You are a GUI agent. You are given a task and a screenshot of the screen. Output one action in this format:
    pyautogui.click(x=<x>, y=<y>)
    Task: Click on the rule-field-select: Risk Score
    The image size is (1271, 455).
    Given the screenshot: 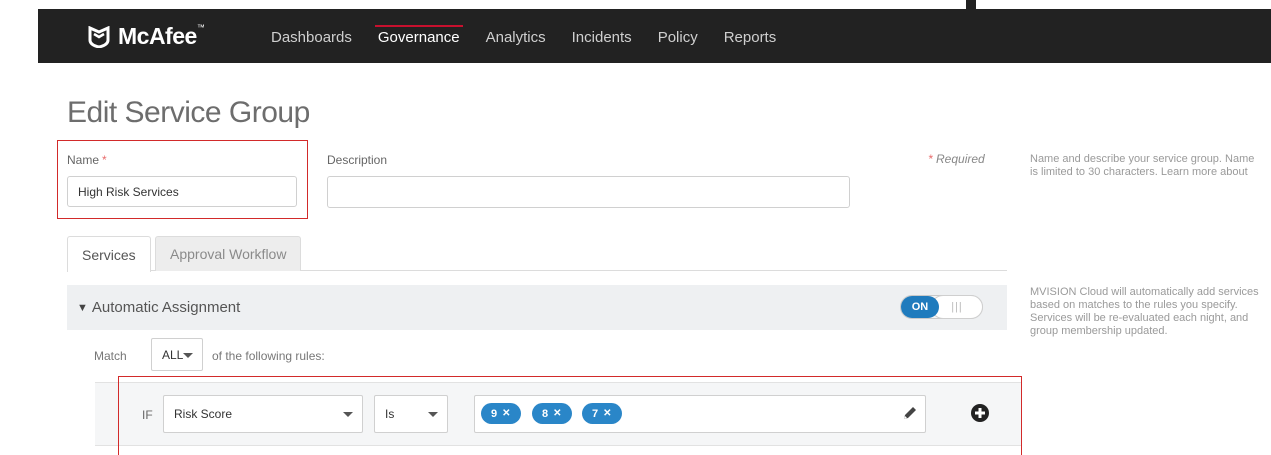 What is the action you would take?
    pyautogui.click(x=263, y=414)
    